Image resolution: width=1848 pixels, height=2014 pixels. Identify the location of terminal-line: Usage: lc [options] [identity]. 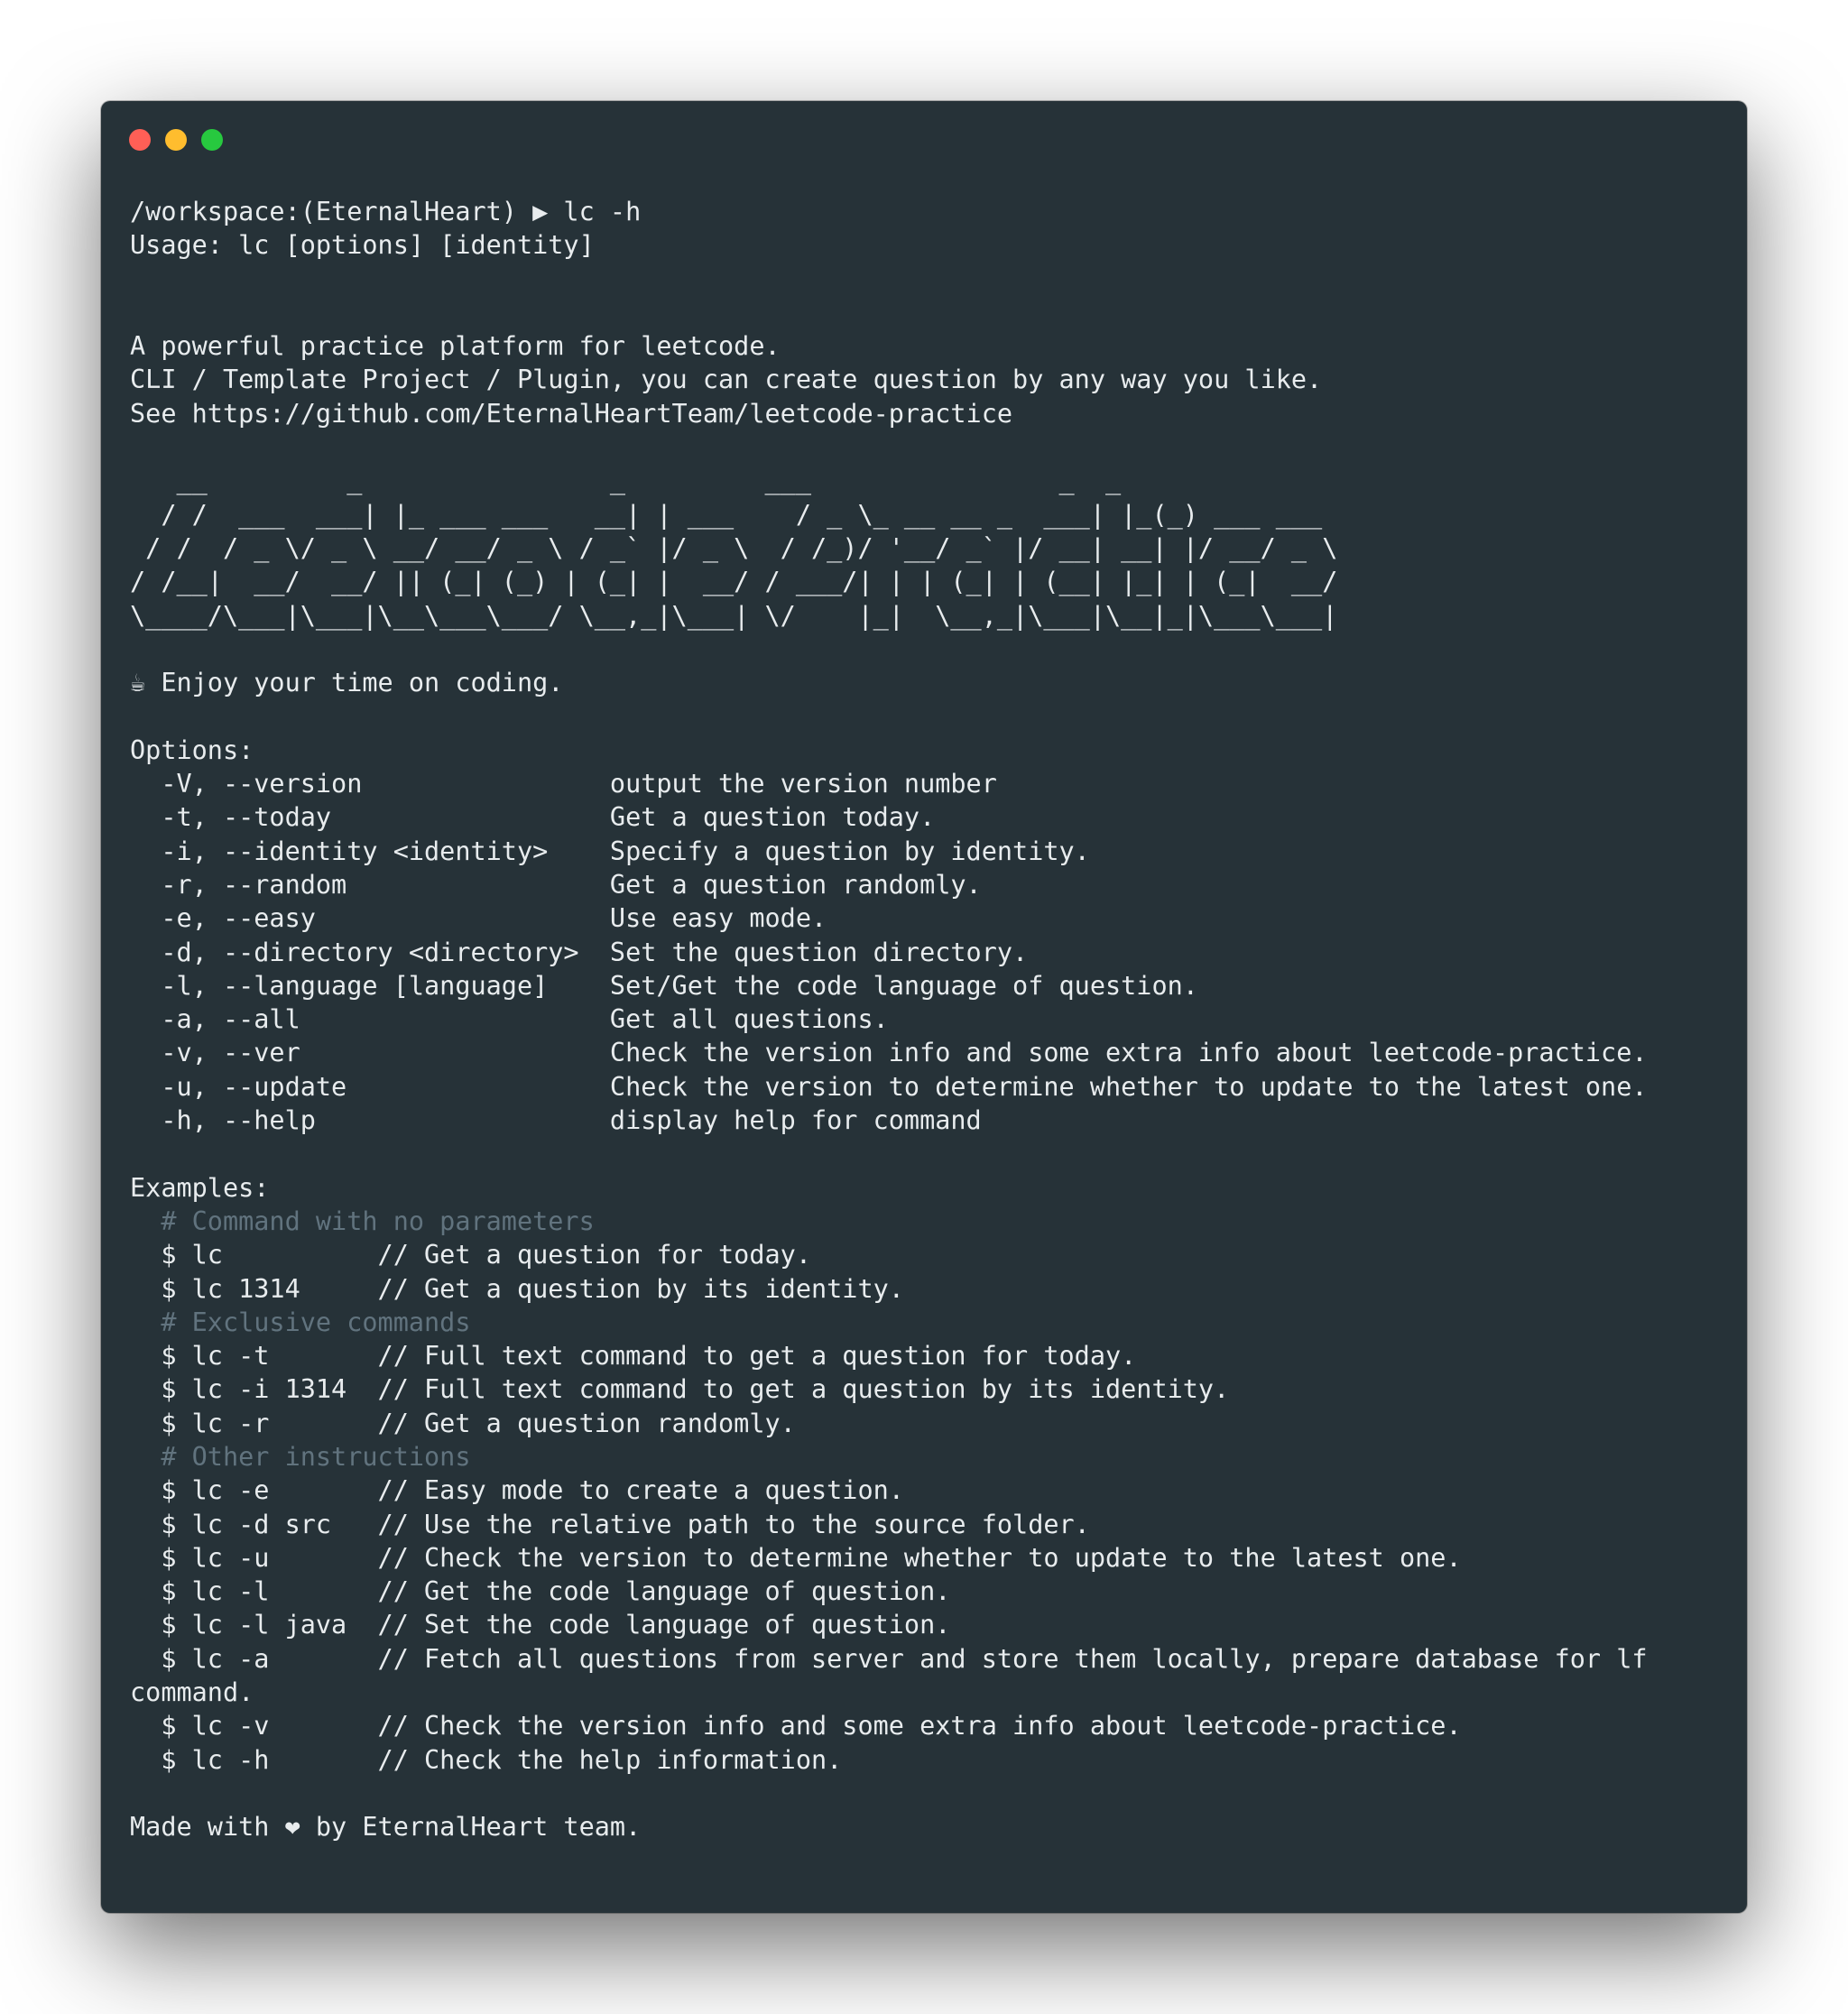
(362, 245).